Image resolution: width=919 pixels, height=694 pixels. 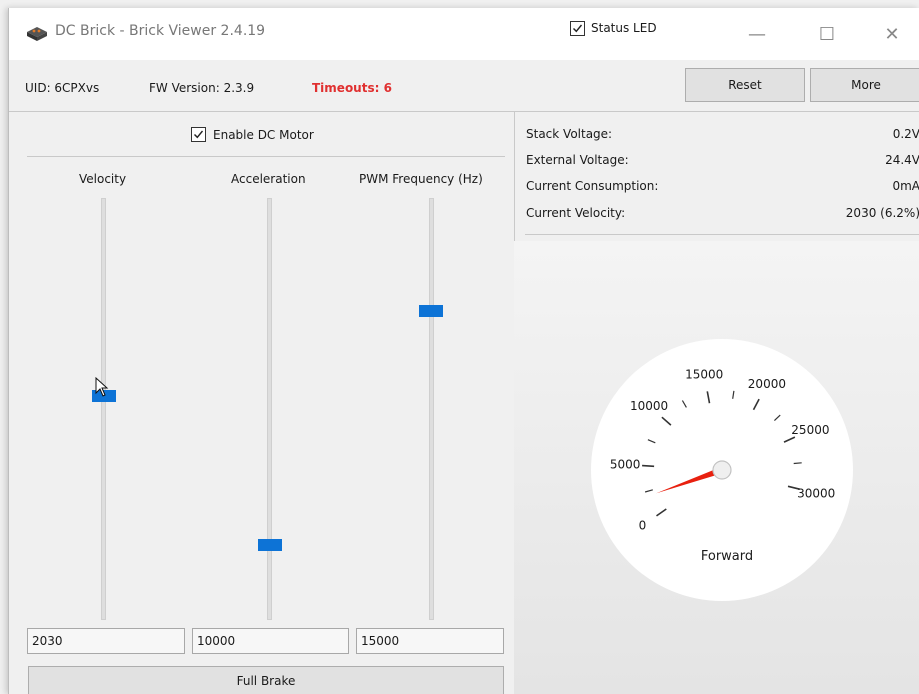 What do you see at coordinates (103, 409) in the screenshot?
I see `velocity-slider-track` at bounding box center [103, 409].